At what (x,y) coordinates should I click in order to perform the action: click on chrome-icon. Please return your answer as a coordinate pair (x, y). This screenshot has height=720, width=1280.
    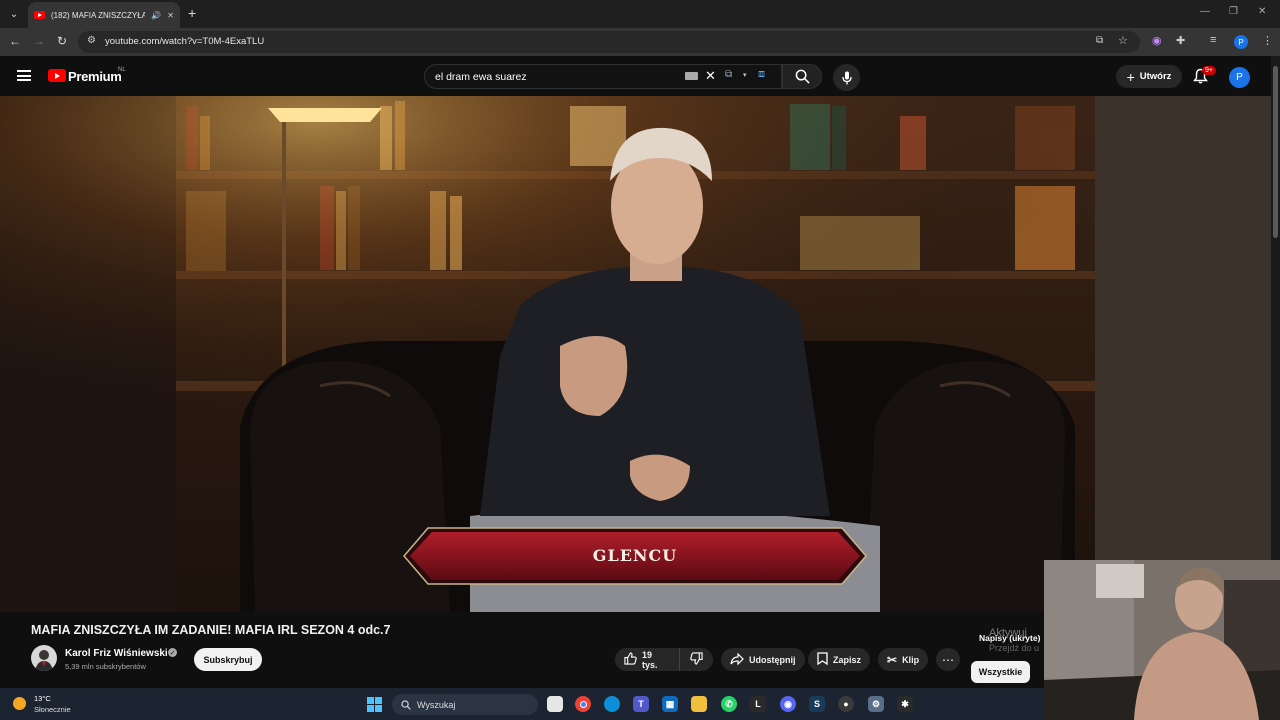
    Looking at the image, I should click on (583, 704).